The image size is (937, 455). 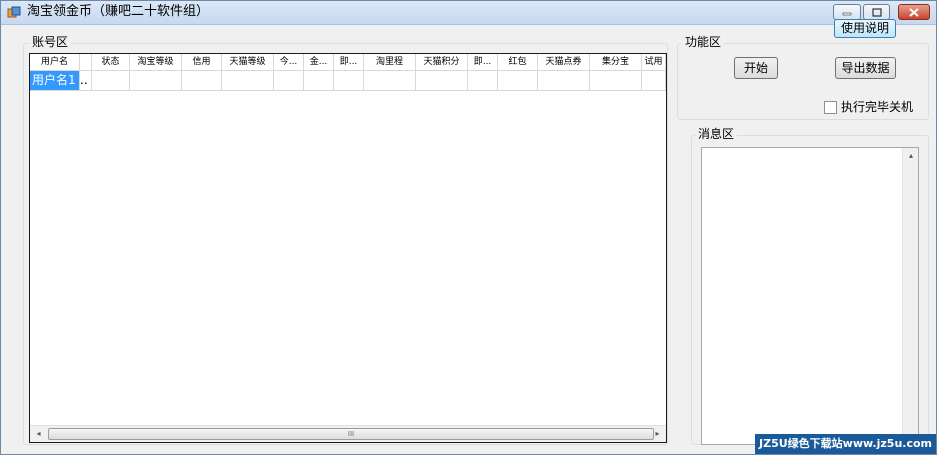 I want to click on column-header-status: 状态, so click(x=111, y=62).